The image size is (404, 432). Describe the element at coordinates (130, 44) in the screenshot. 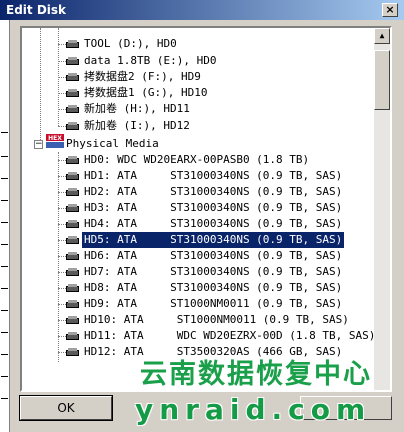

I see `tree-item-volume: TOOL (D:), HD0` at that location.